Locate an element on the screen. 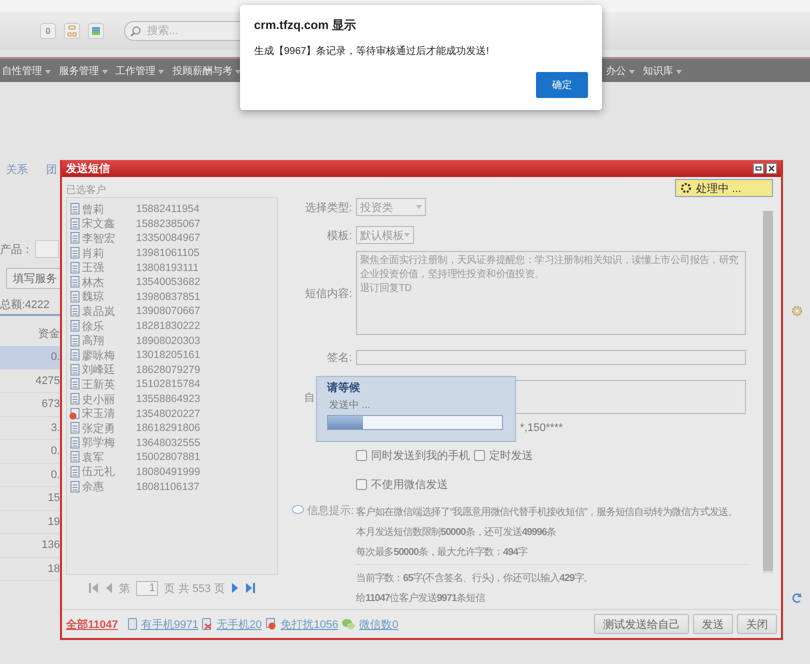  next-page-icon is located at coordinates (235, 588).